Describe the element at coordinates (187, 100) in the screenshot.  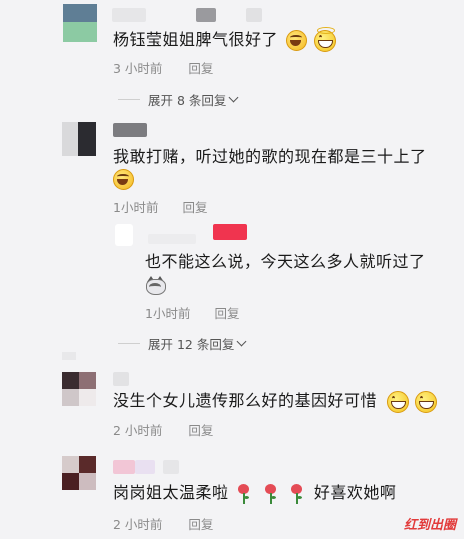
I see `expand-replies-label: 展开 8 条回复` at that location.